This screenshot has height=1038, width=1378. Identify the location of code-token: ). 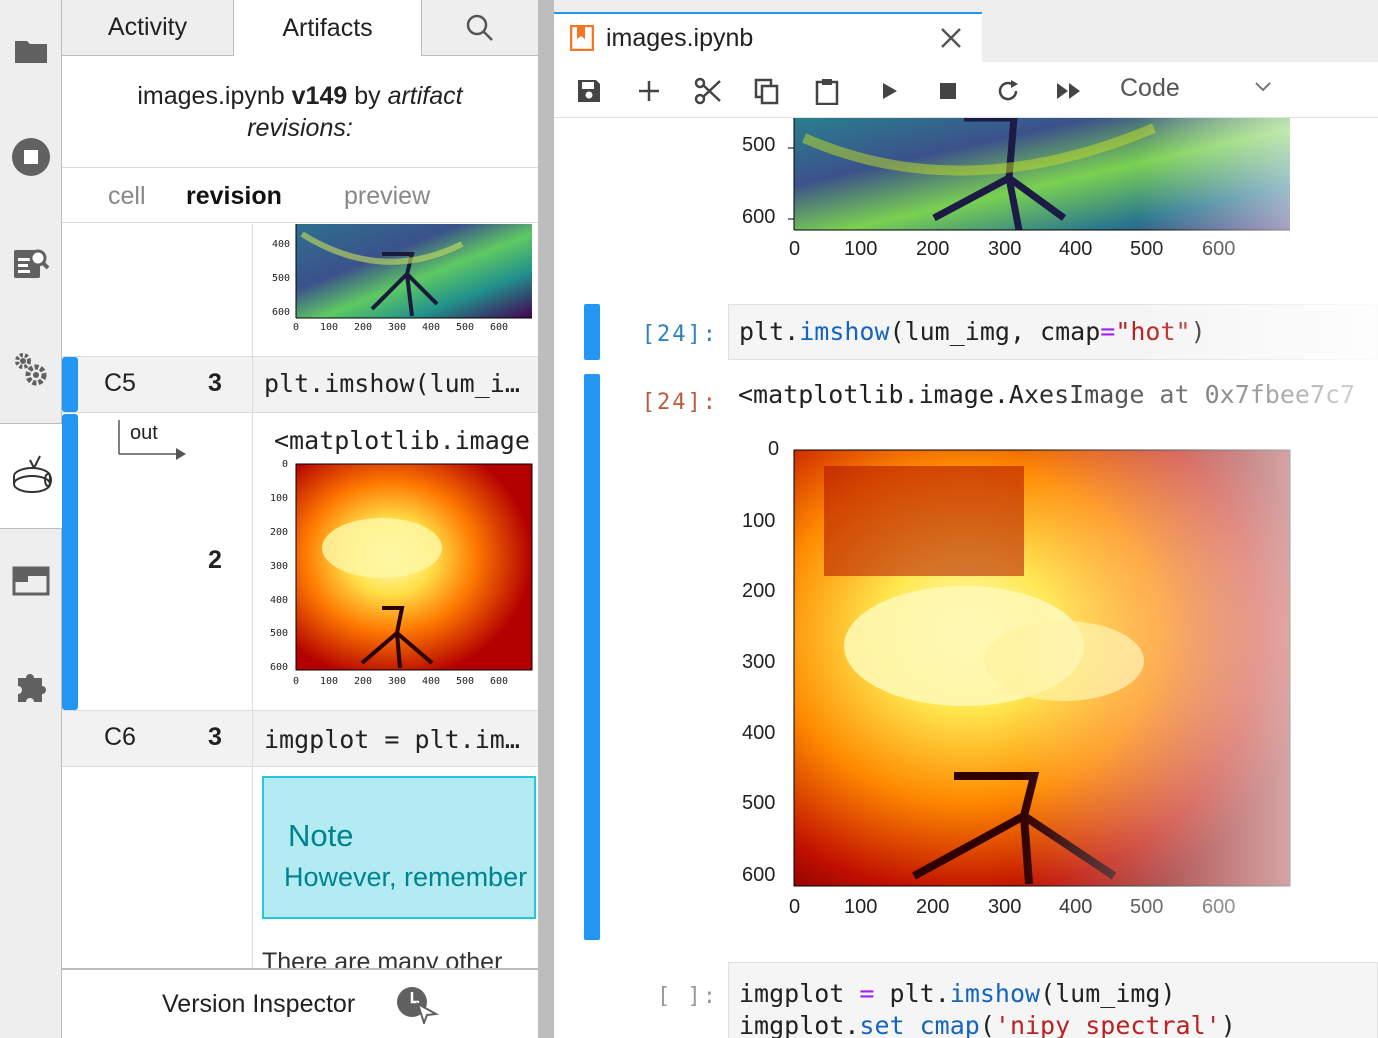
(1228, 1024).